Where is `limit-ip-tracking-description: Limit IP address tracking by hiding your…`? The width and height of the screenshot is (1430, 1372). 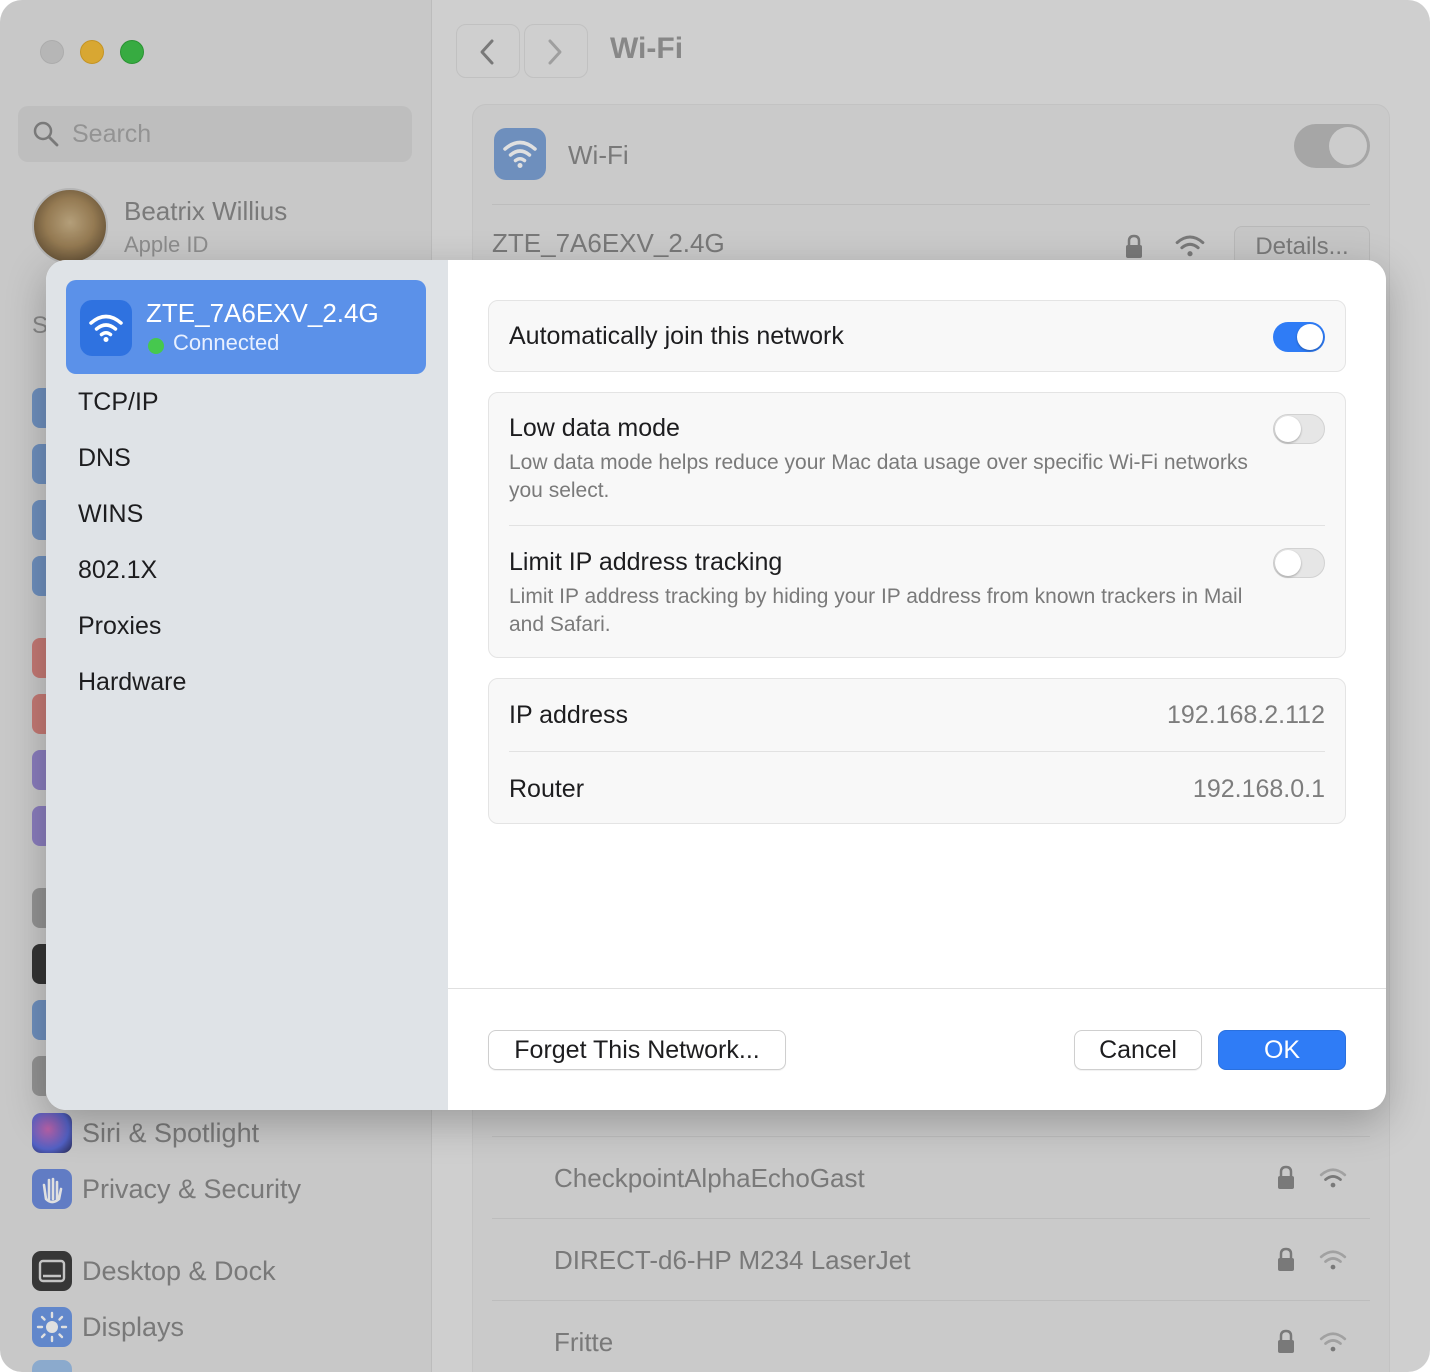
limit-ip-tracking-description: Limit IP address tracking by hiding your… is located at coordinates (876, 610).